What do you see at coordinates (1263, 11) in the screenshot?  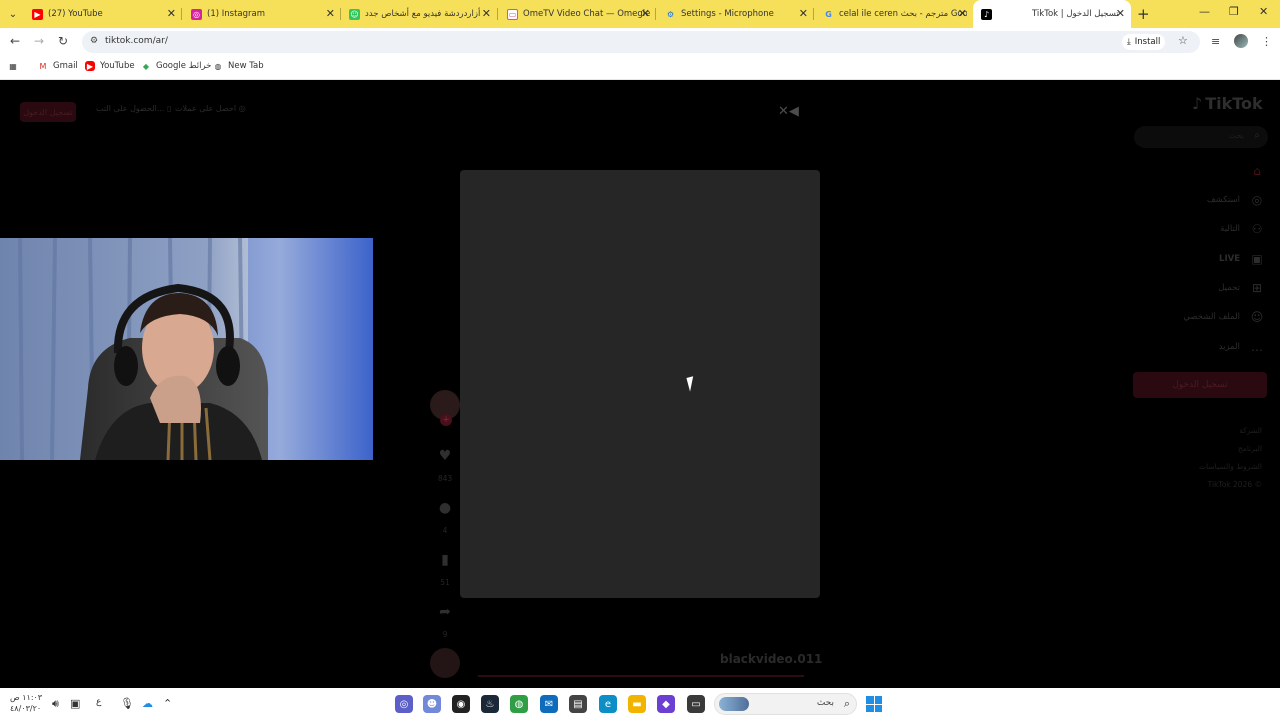 I see `window-close-button: ✕` at bounding box center [1263, 11].